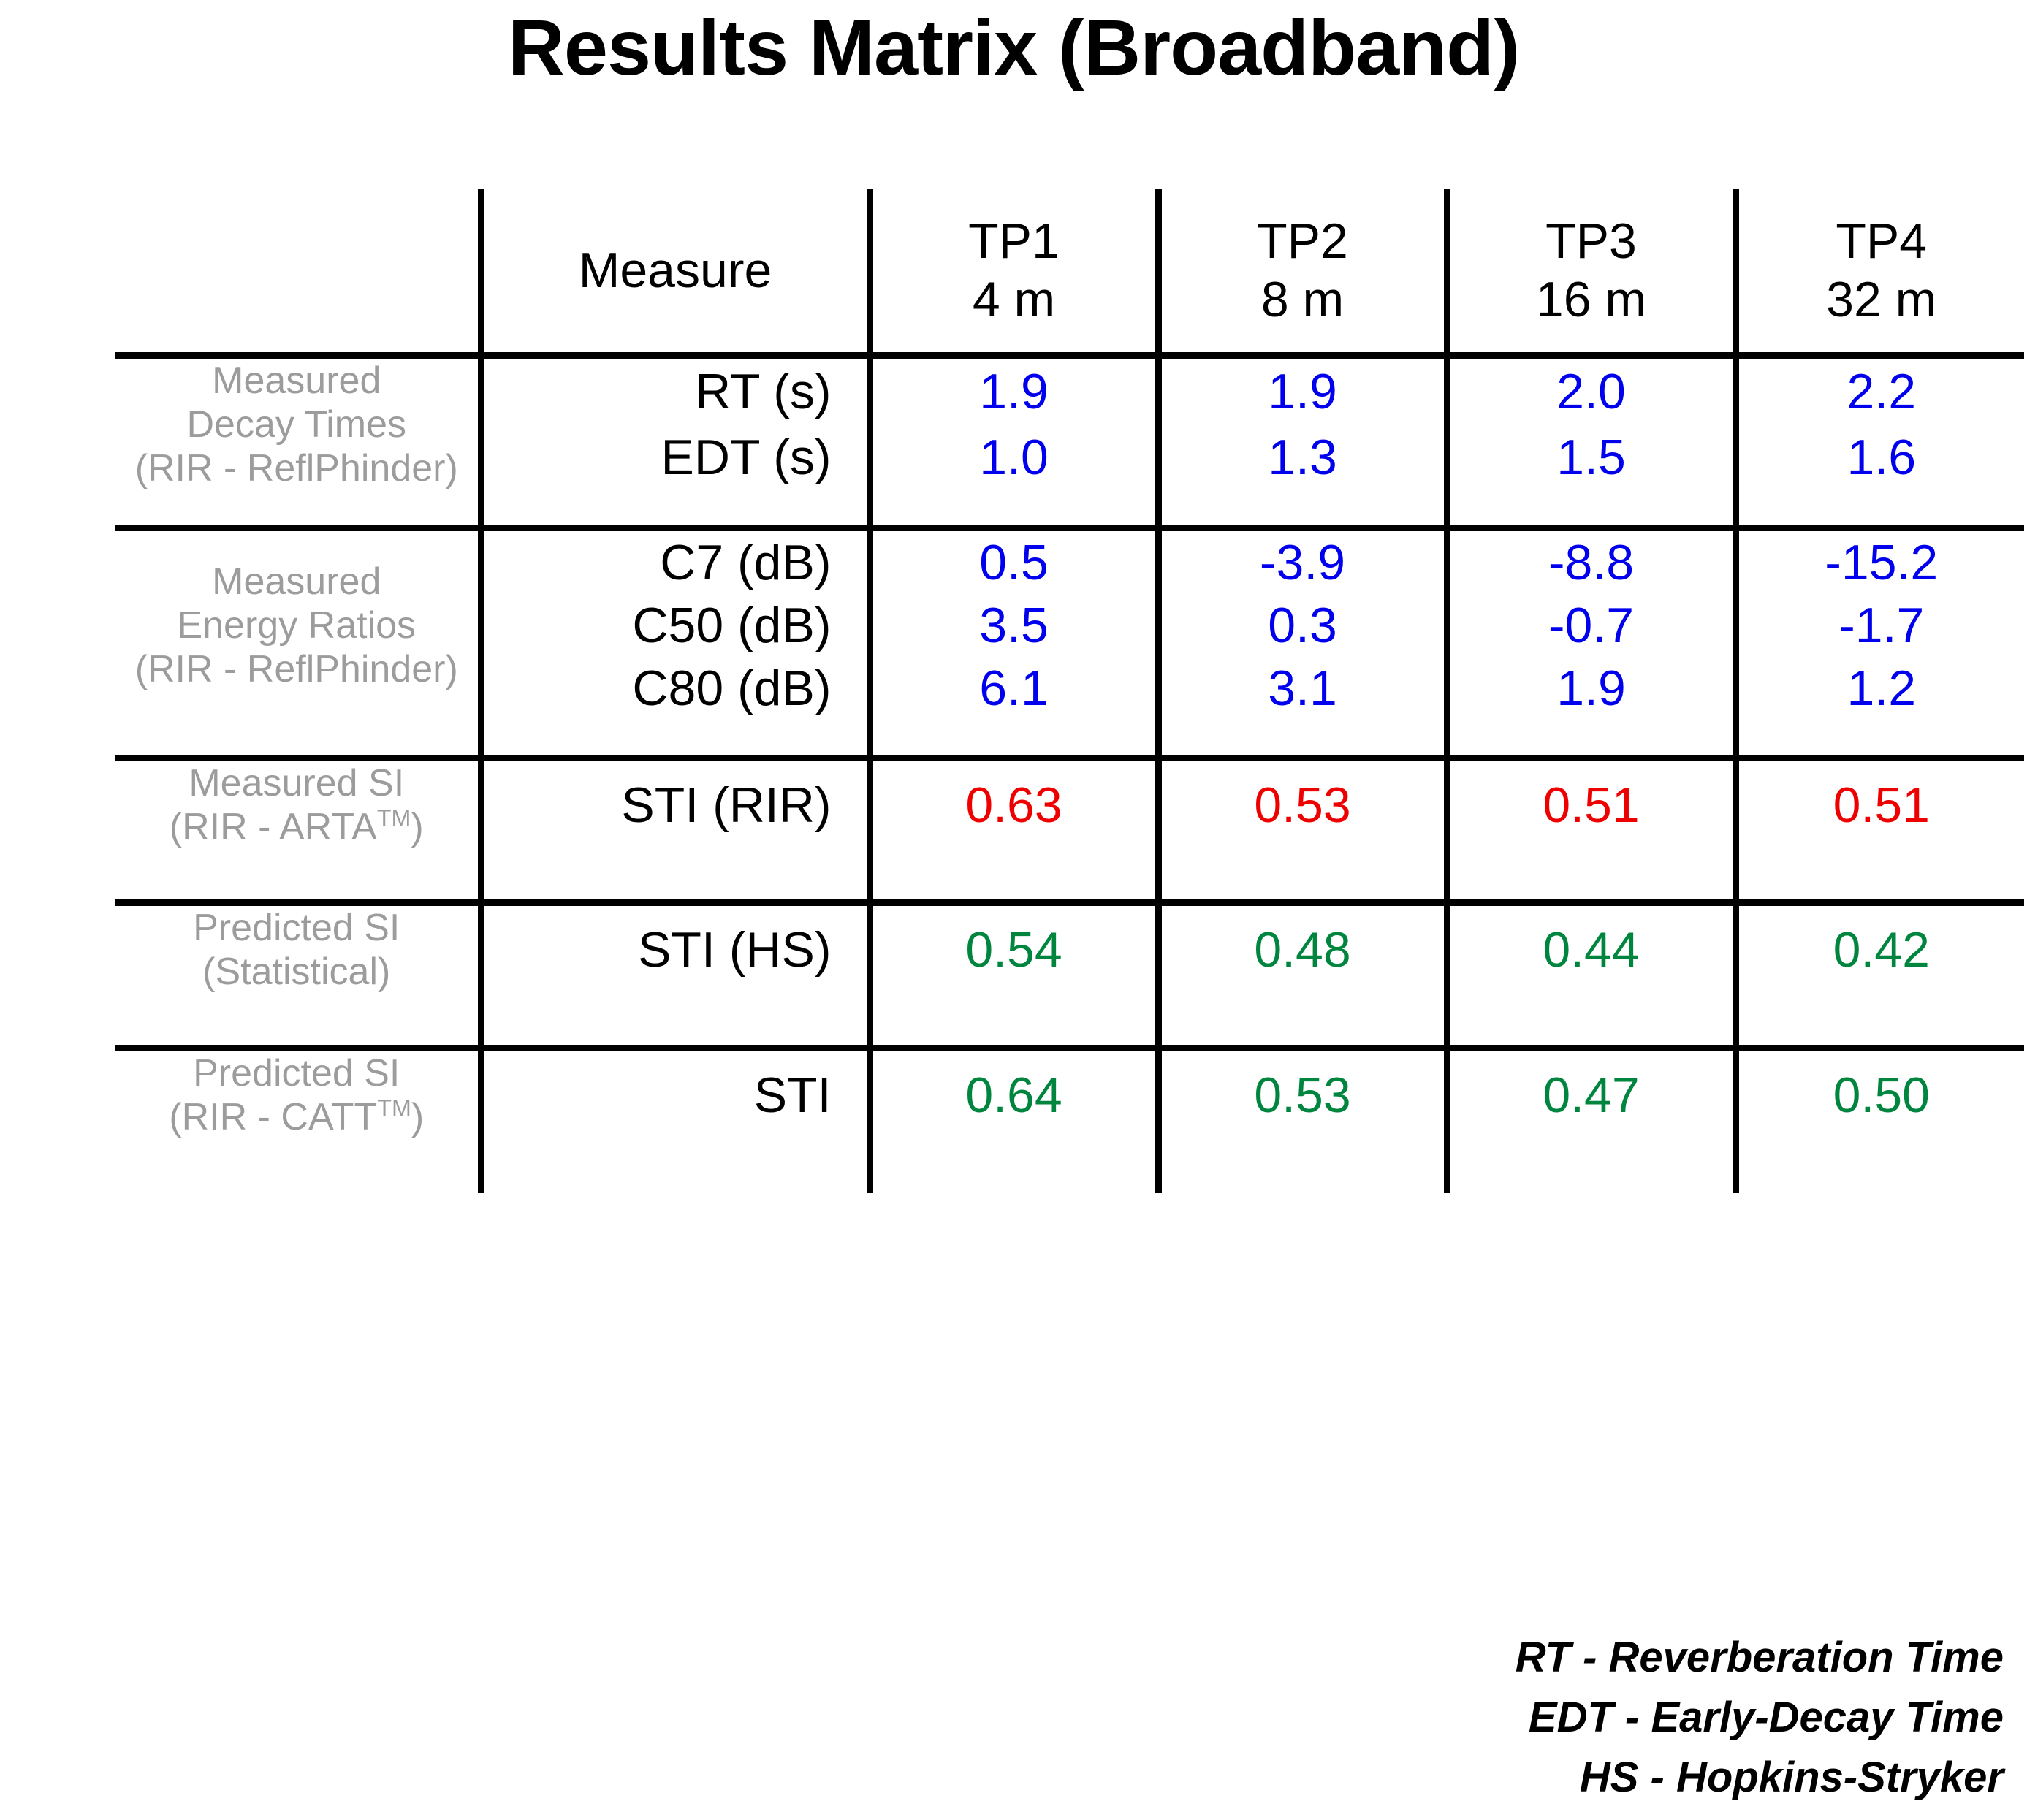 The image size is (2027, 1820). Describe the element at coordinates (298, 272) in the screenshot. I see `header-group-spacer` at that location.